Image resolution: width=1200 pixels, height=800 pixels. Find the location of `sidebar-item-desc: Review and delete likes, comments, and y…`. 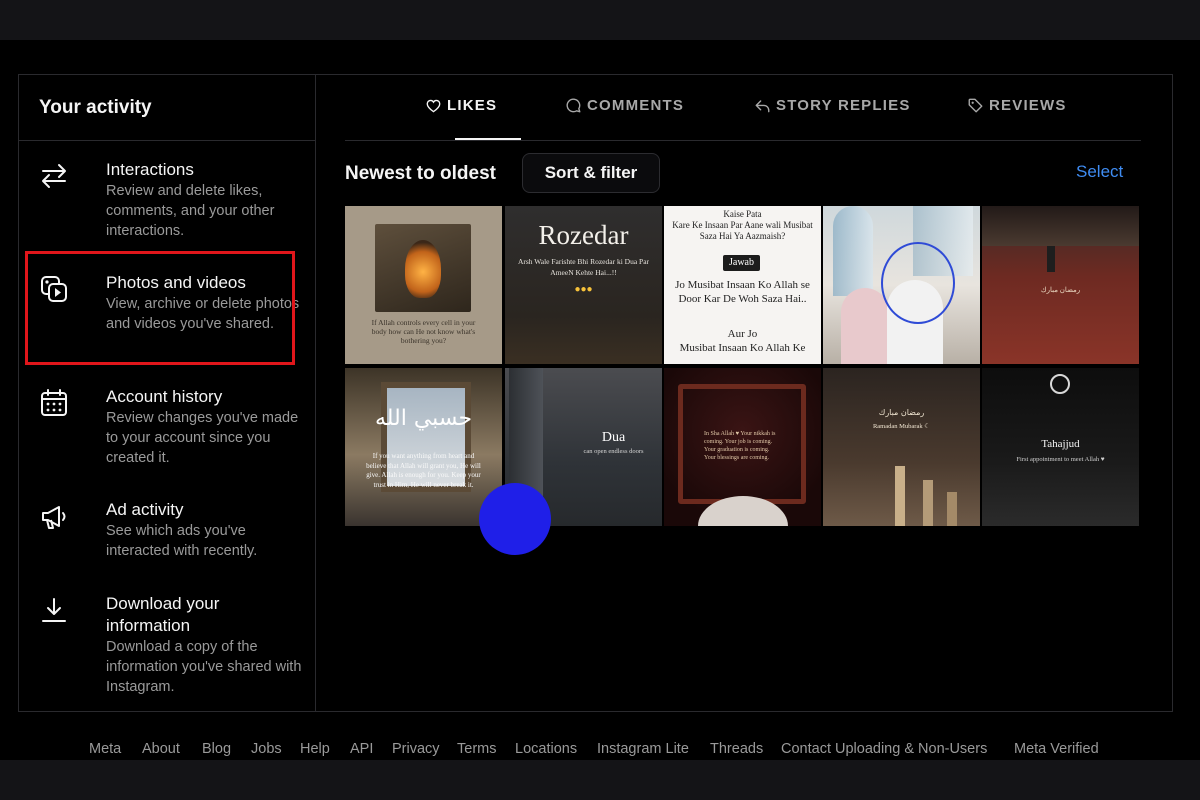

sidebar-item-desc: Review and delete likes, comments, and y… is located at coordinates (190, 211).